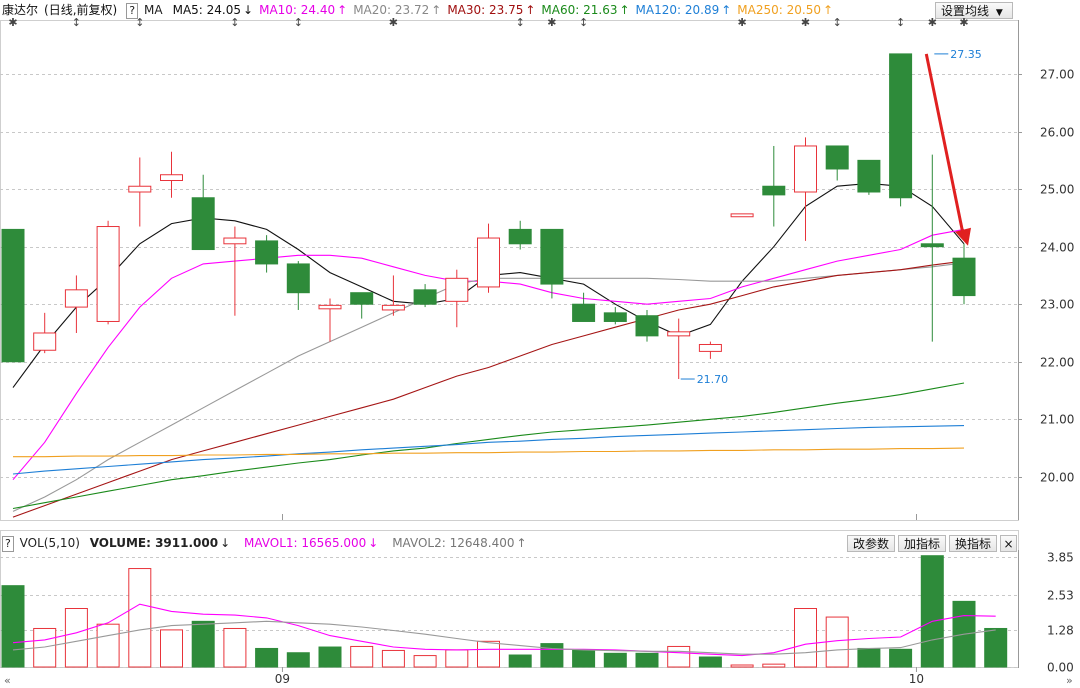 Image resolution: width=1080 pixels, height=688 pixels. Describe the element at coordinates (1057, 478) in the screenshot. I see `y-tick-label: 20.00` at that location.